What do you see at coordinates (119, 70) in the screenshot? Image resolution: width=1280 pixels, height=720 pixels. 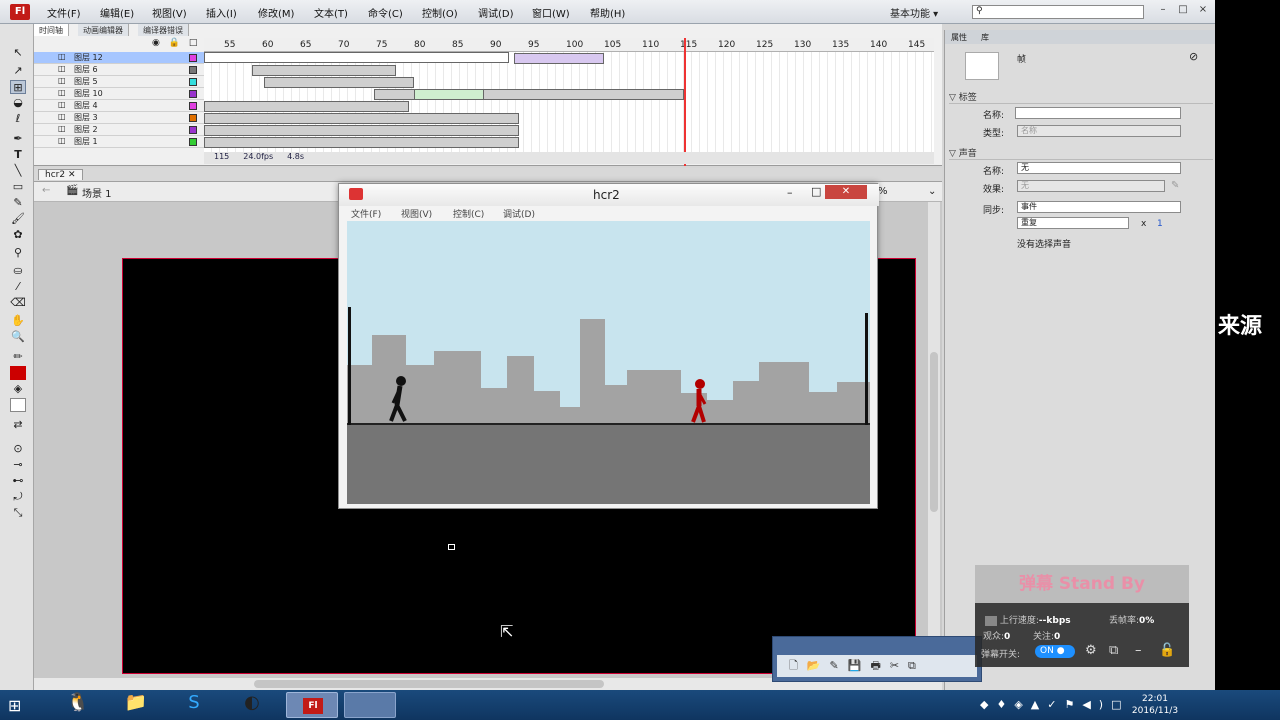 I see `layer-row: ◫ 图层 6` at bounding box center [119, 70].